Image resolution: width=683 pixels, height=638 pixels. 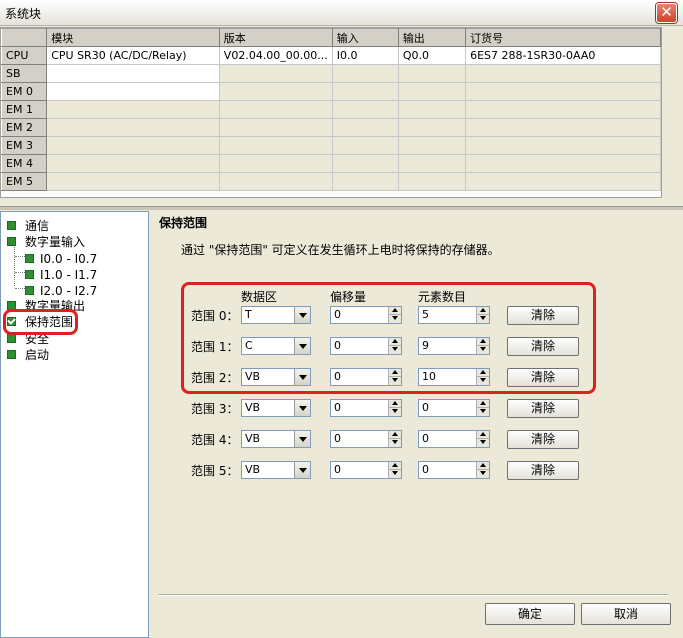 What do you see at coordinates (61, 291) in the screenshot?
I see `tree-item: I2.0 - I2.7` at bounding box center [61, 291].